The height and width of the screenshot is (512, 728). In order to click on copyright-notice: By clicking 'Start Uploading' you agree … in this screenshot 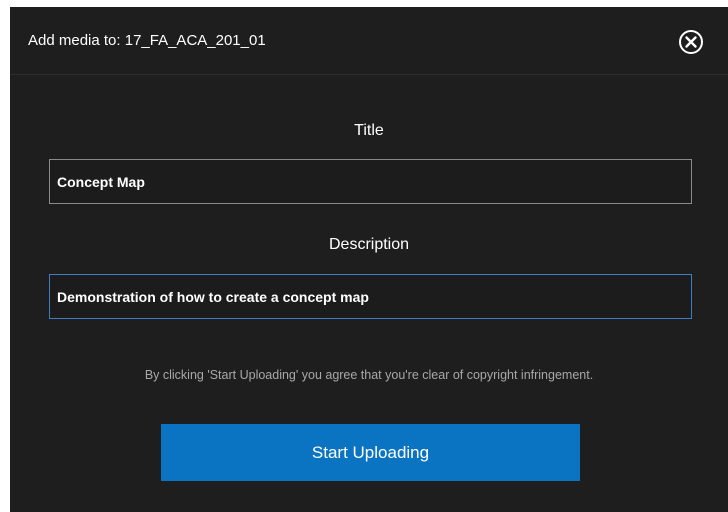, I will do `click(369, 375)`.